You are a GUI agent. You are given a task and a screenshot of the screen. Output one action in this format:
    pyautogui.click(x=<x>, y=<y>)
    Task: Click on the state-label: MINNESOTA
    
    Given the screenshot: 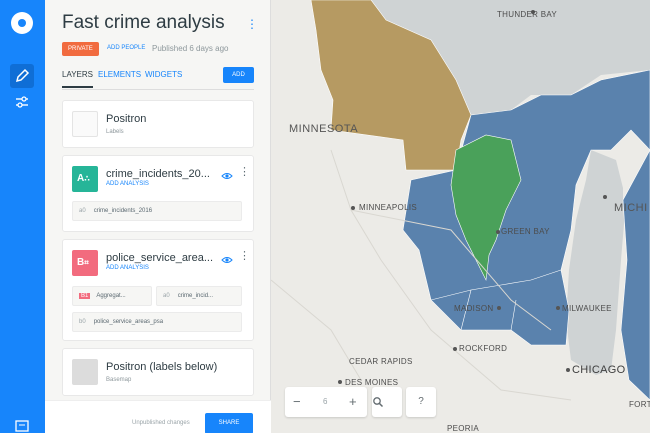 What is the action you would take?
    pyautogui.click(x=324, y=129)
    